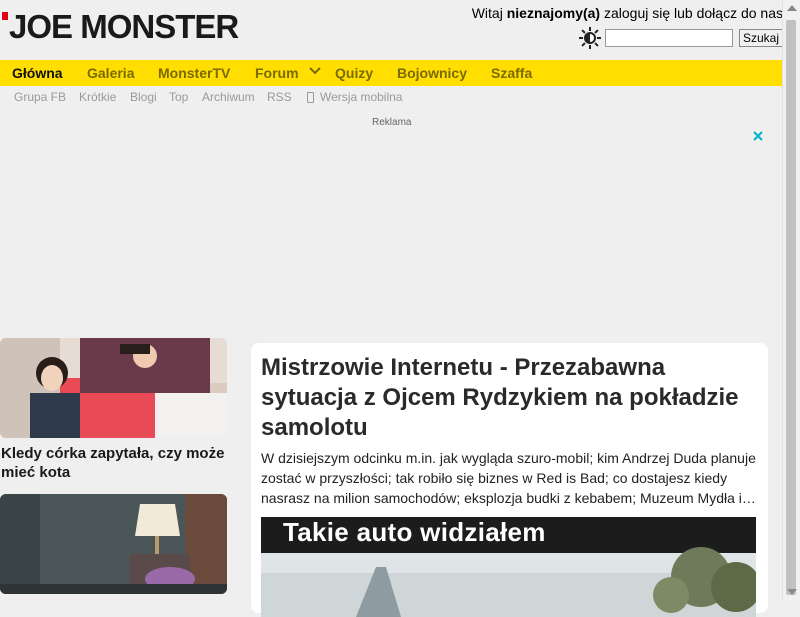  Describe the element at coordinates (277, 73) in the screenshot. I see `nav-item-forum: Forum` at that location.